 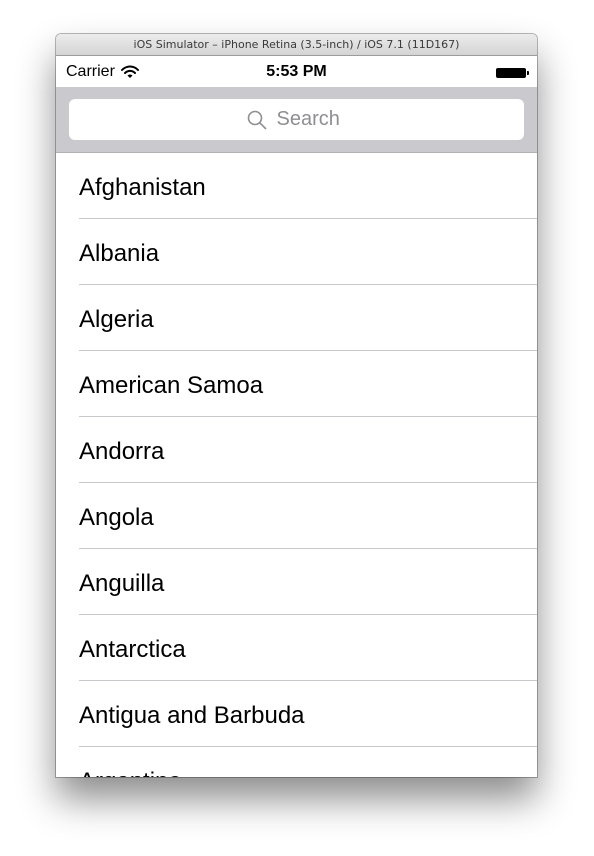 I want to click on status-bar: Carrier 5:53 PM, so click(x=296, y=71).